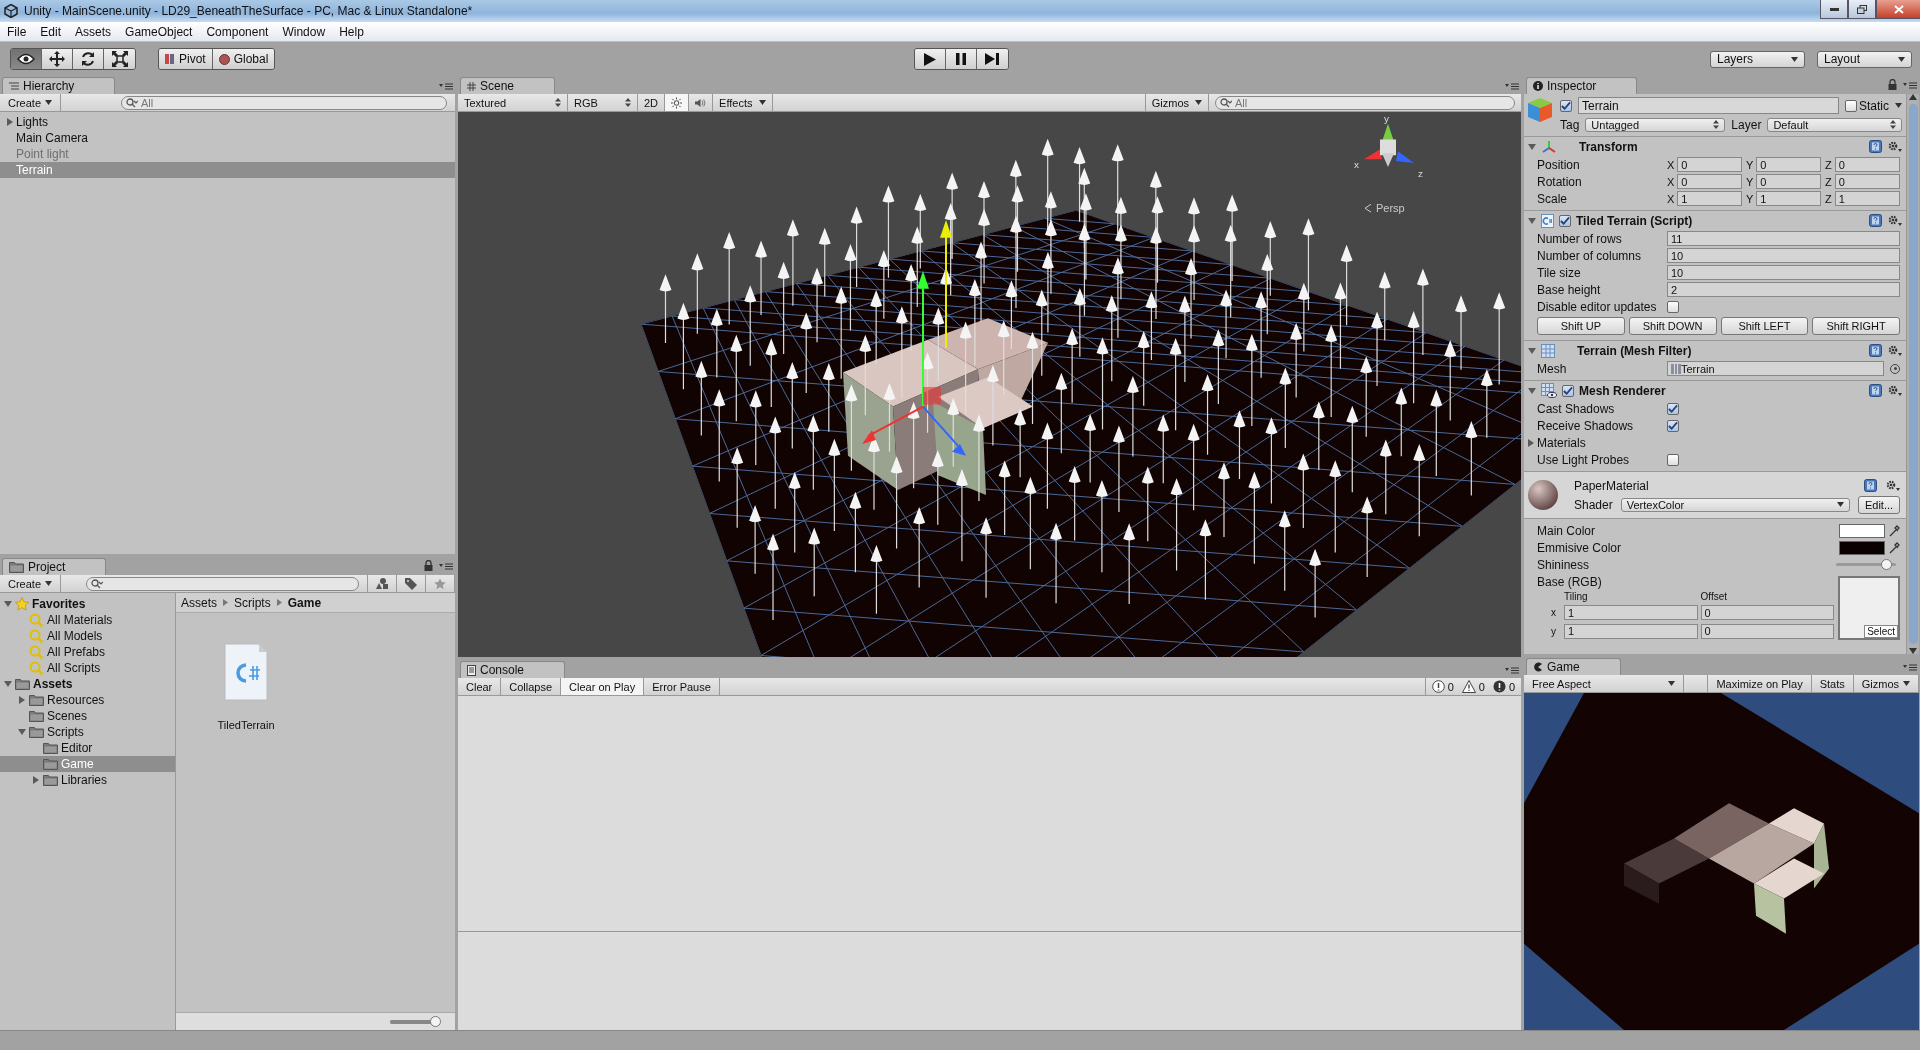  What do you see at coordinates (227, 122) in the screenshot?
I see `hierarchy-item: Lights` at bounding box center [227, 122].